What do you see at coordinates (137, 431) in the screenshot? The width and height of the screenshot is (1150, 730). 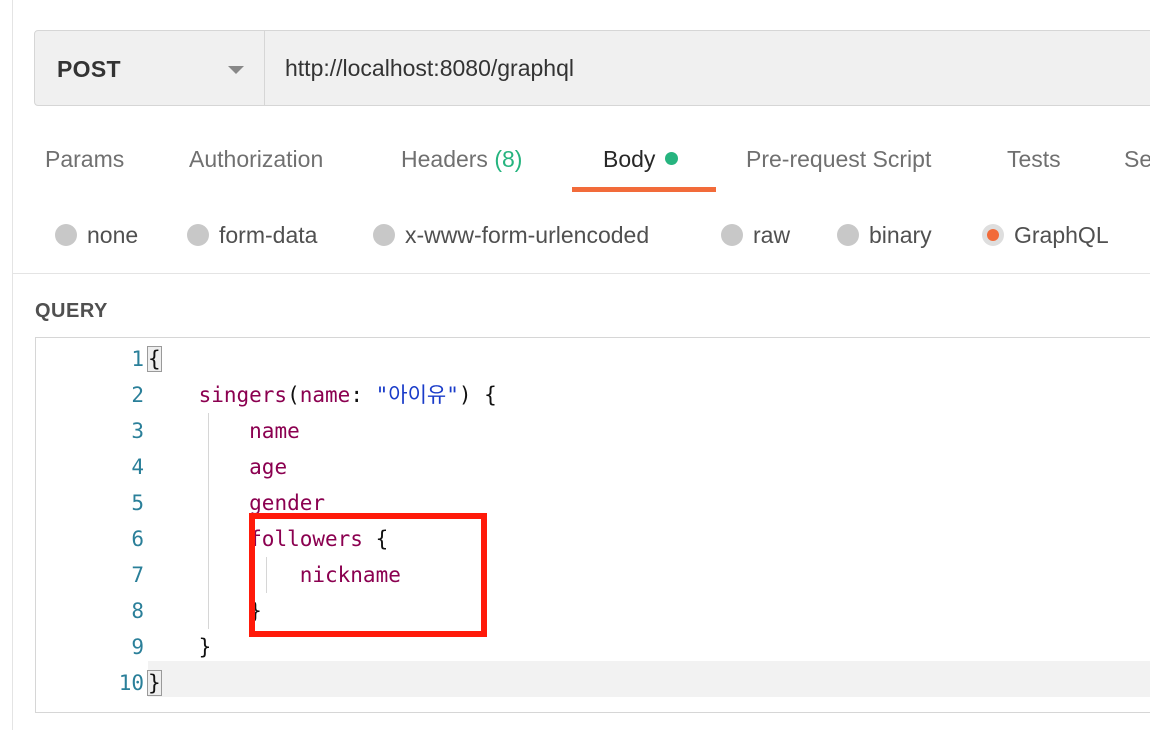 I see `line-number: 3` at bounding box center [137, 431].